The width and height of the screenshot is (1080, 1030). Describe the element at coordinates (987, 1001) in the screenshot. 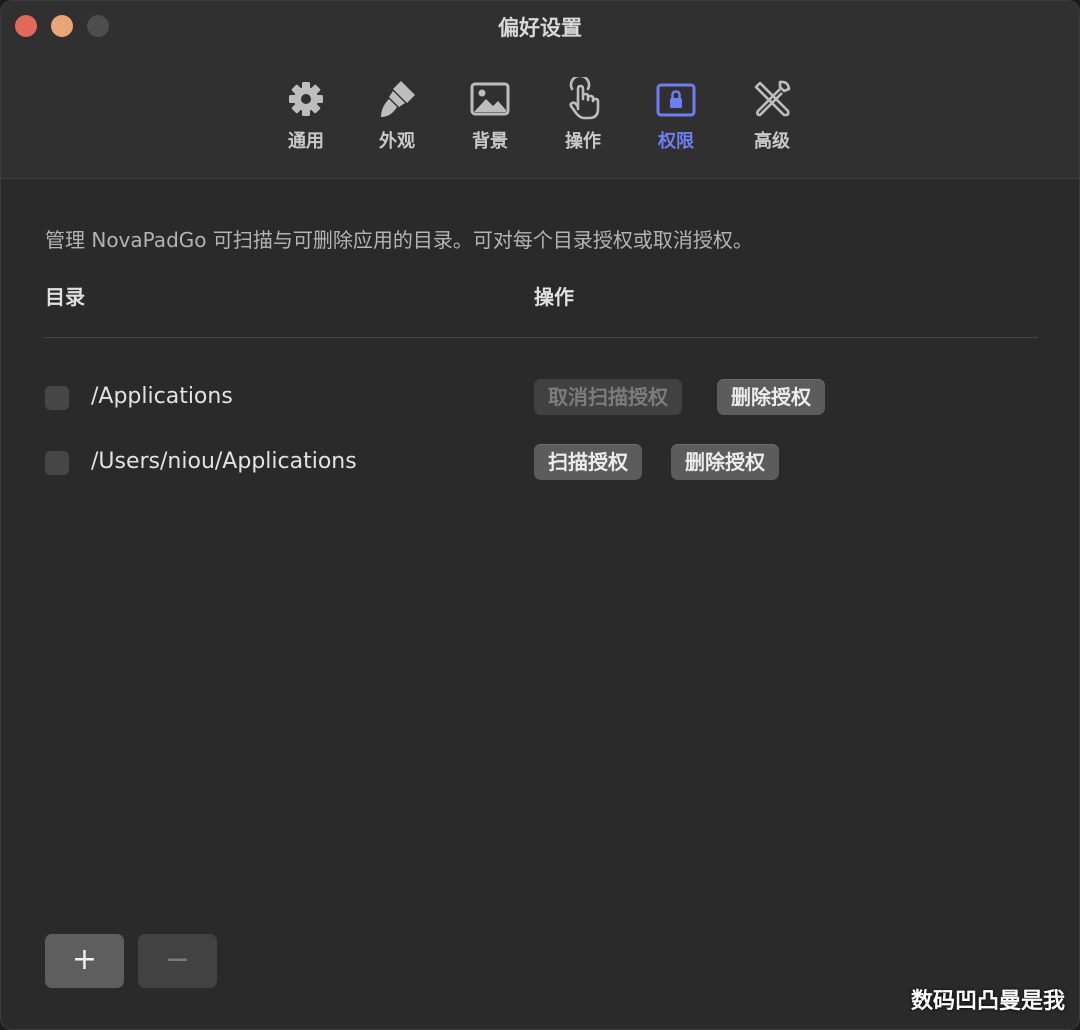

I see `watermark-text: 数码凹凸曼是我` at that location.